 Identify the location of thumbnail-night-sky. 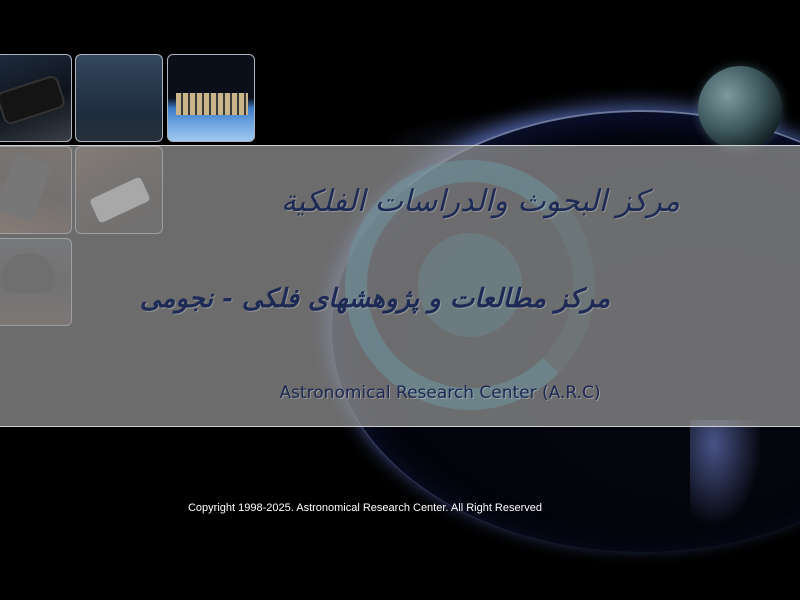
(119, 98).